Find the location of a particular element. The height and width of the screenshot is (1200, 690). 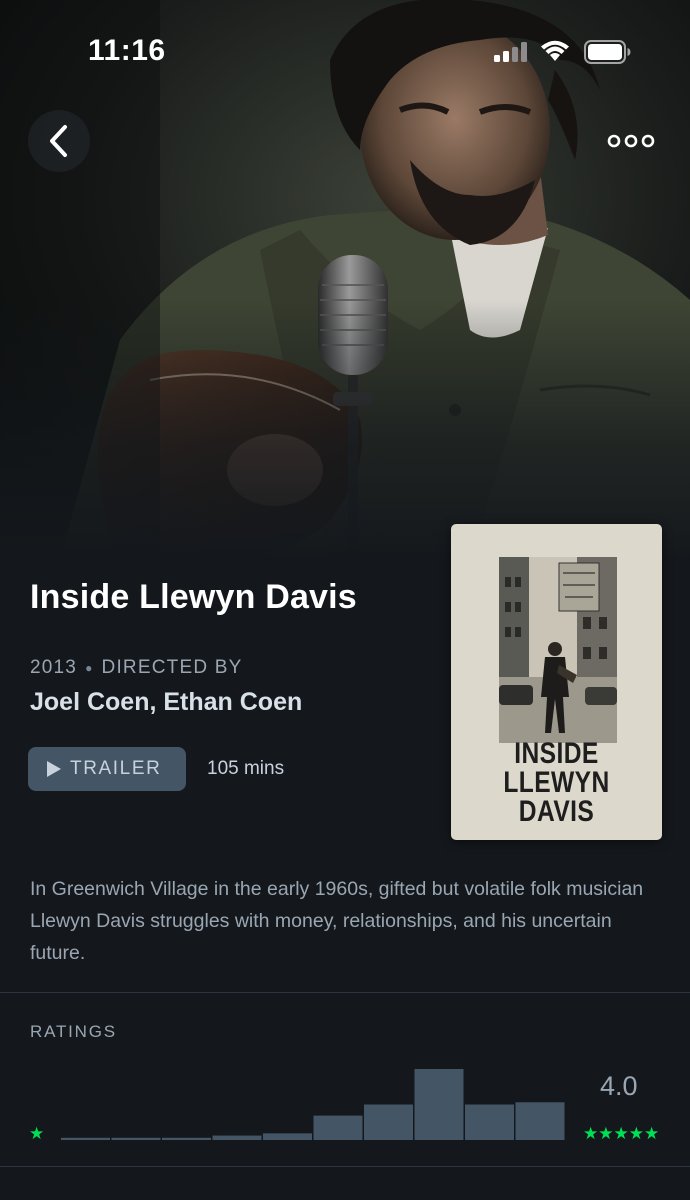

back-button is located at coordinates (59, 141).